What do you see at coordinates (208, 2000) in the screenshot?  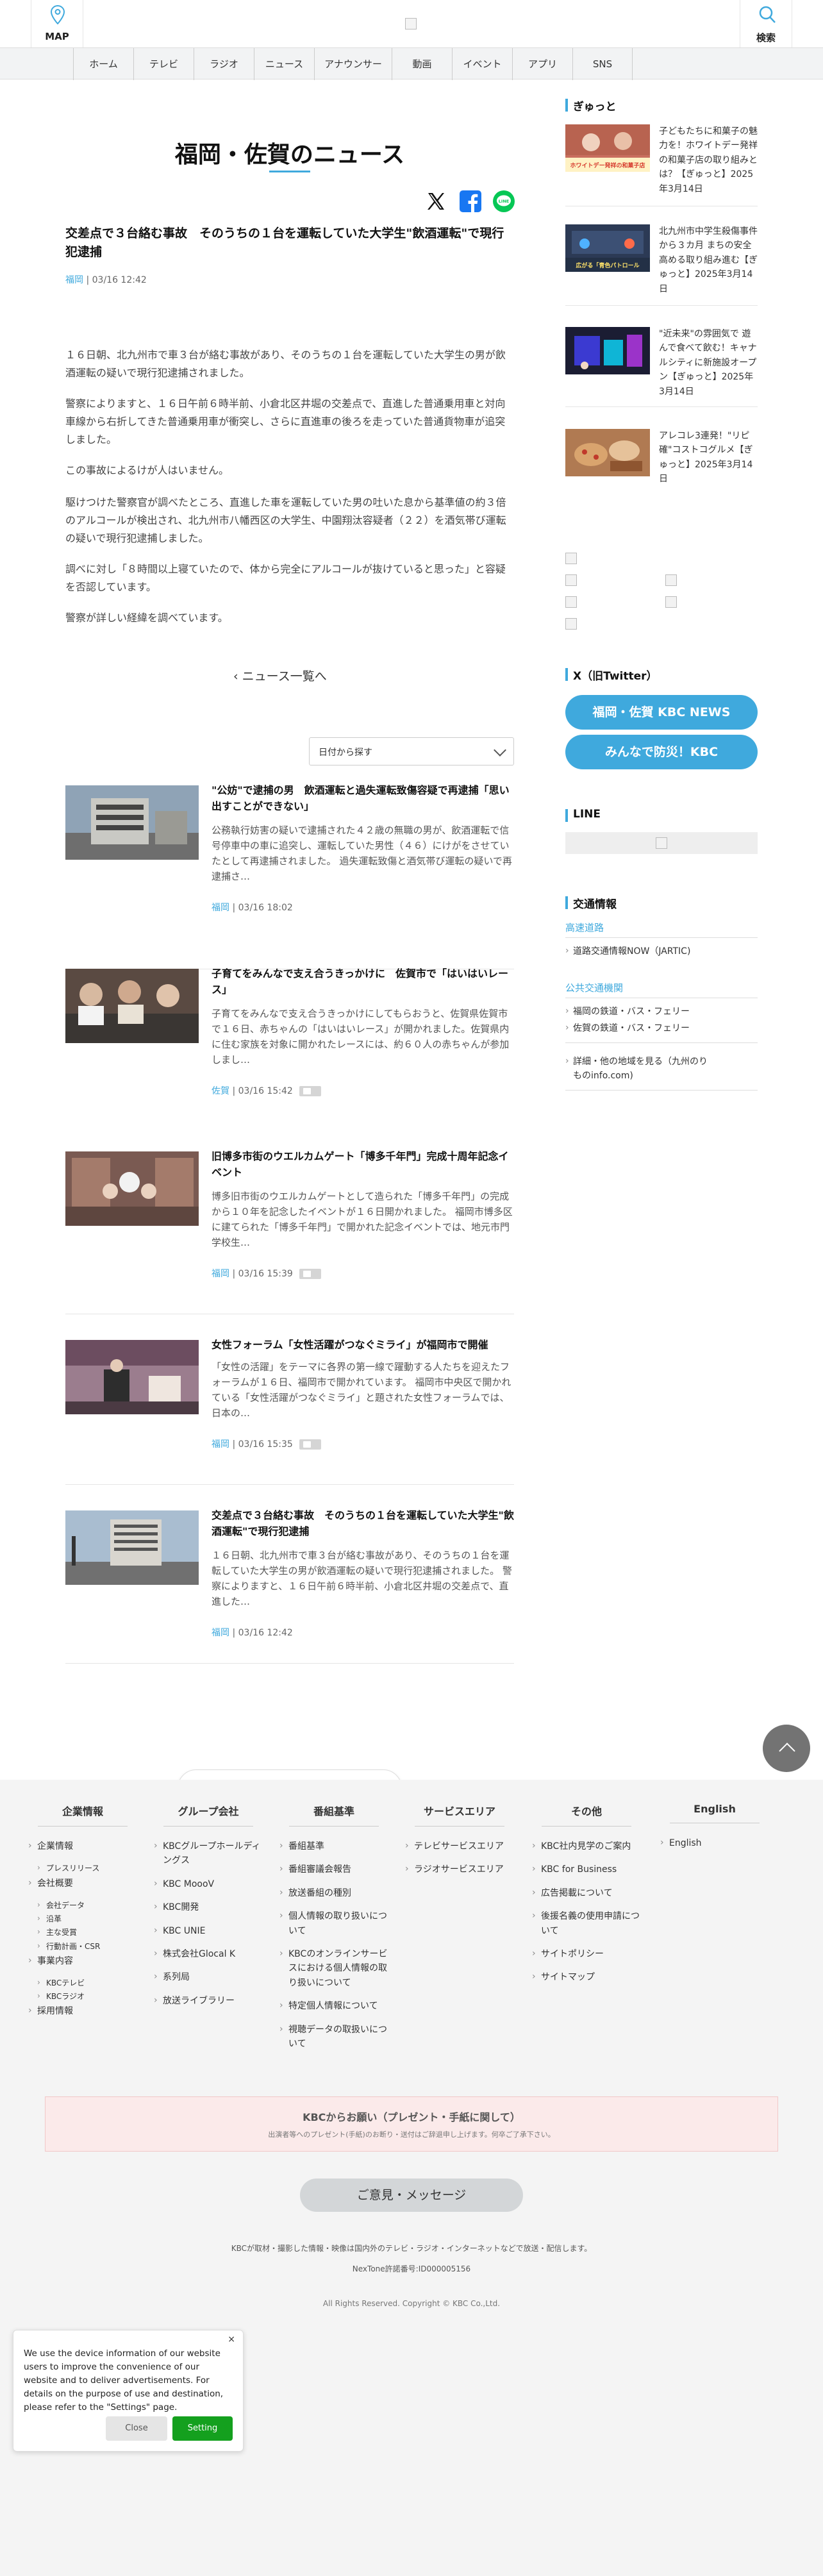 I see `footer-link: 放送ライブラリー` at bounding box center [208, 2000].